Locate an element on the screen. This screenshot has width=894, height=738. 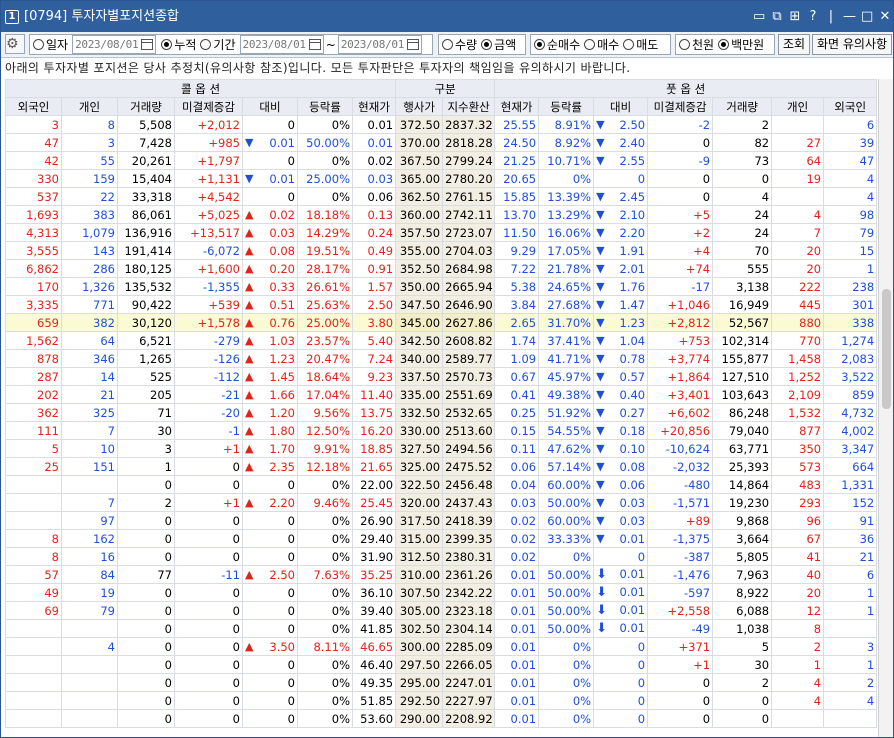
table-row: 0 0 0 0% 46.40 297.50 2266.05 0.01 0% 0 +1 30 1 1 is located at coordinates (441, 664).